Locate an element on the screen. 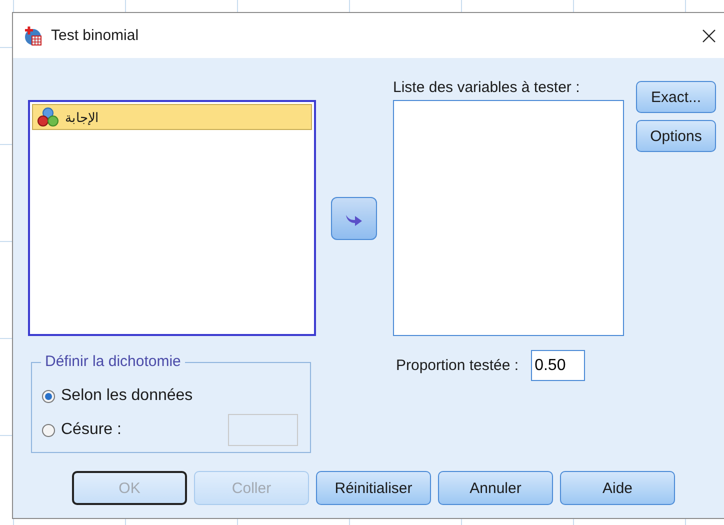 Image resolution: width=724 pixels, height=525 pixels. app-icon is located at coordinates (33, 36).